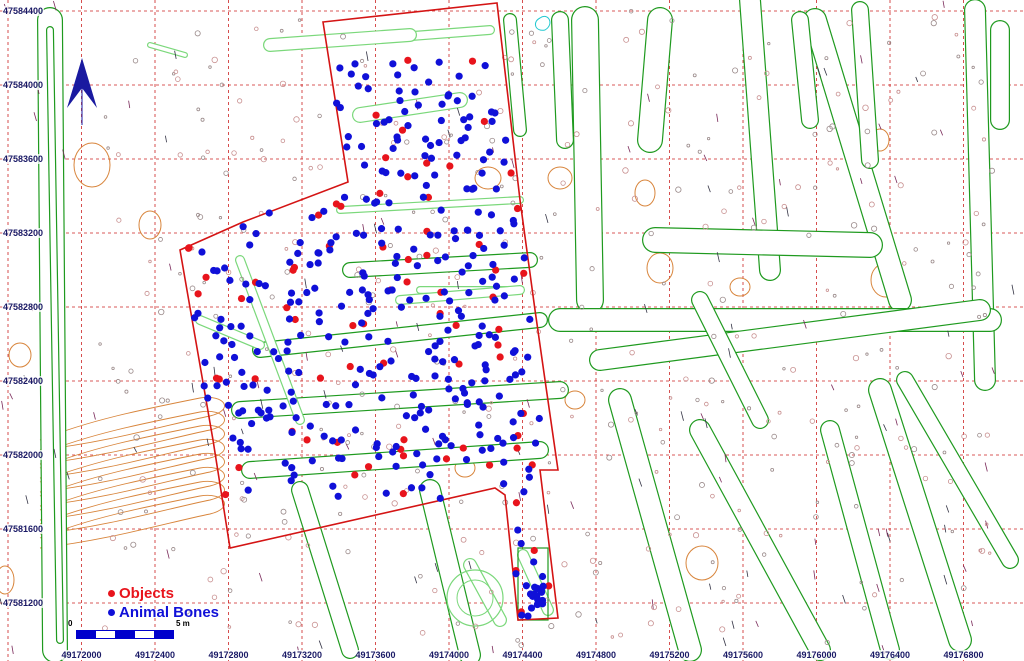 The width and height of the screenshot is (1024, 661). I want to click on x-tick-label: 49176400, so click(890, 655).